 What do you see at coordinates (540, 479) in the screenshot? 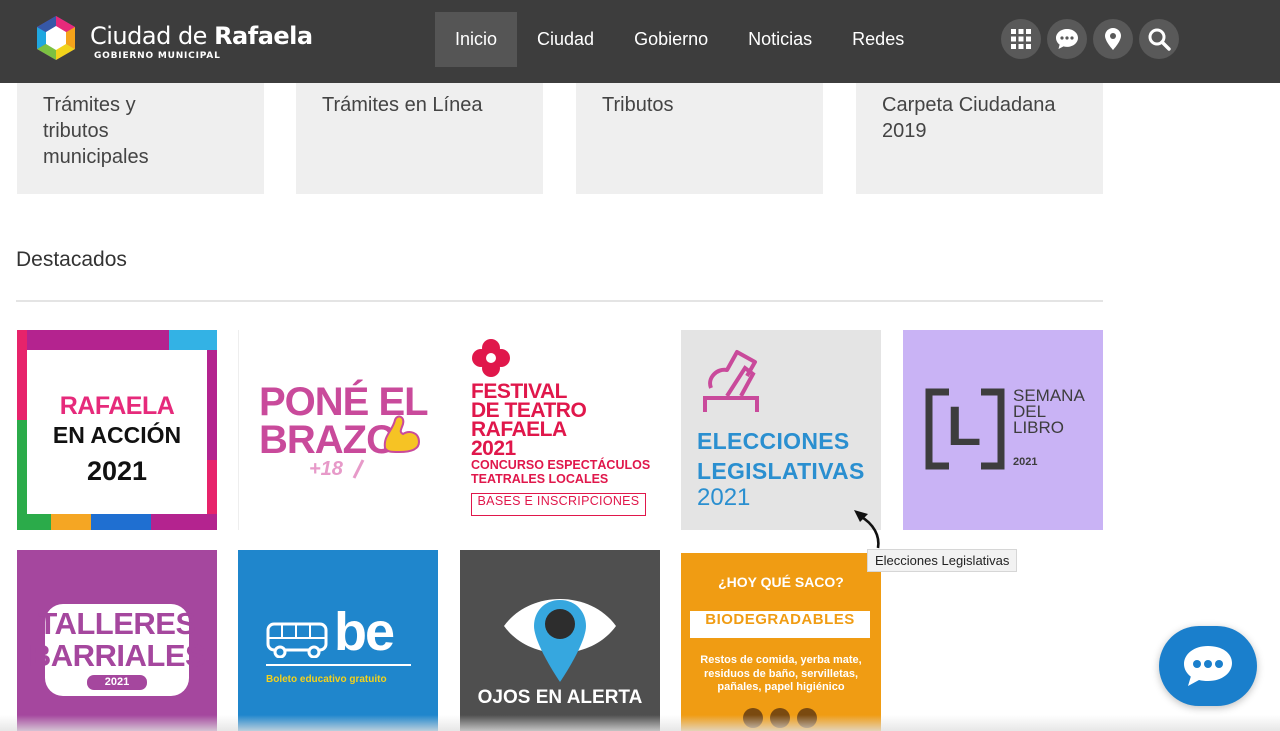
I see `tile-text: TEATRALES LOCALES` at bounding box center [540, 479].